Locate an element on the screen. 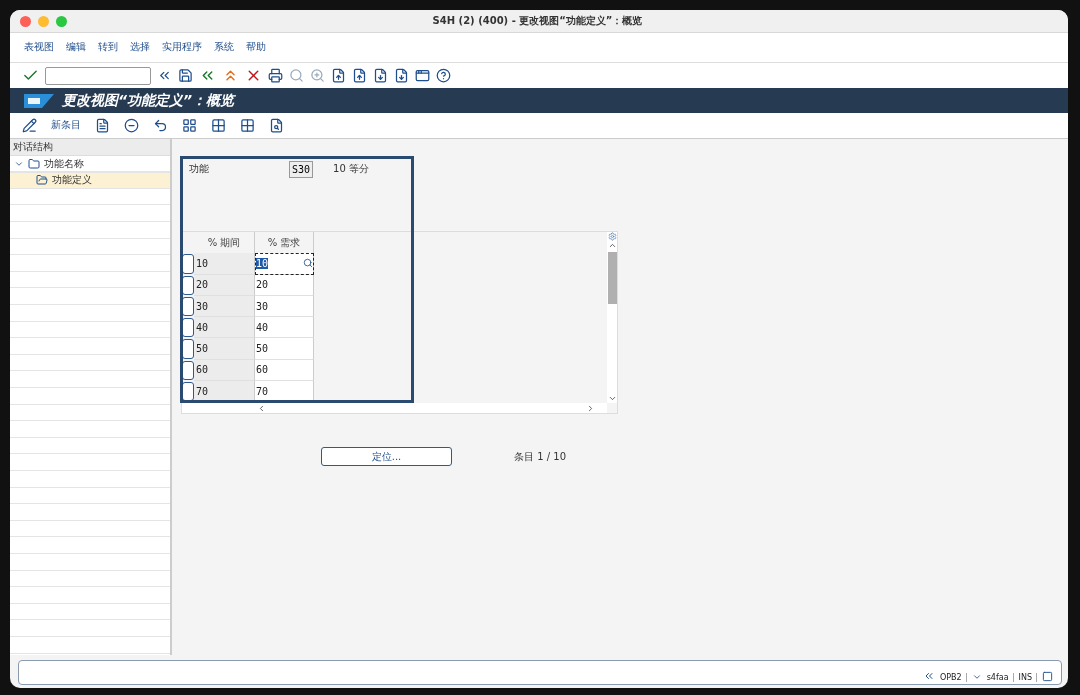  input-cell: 10 is located at coordinates (284, 264).